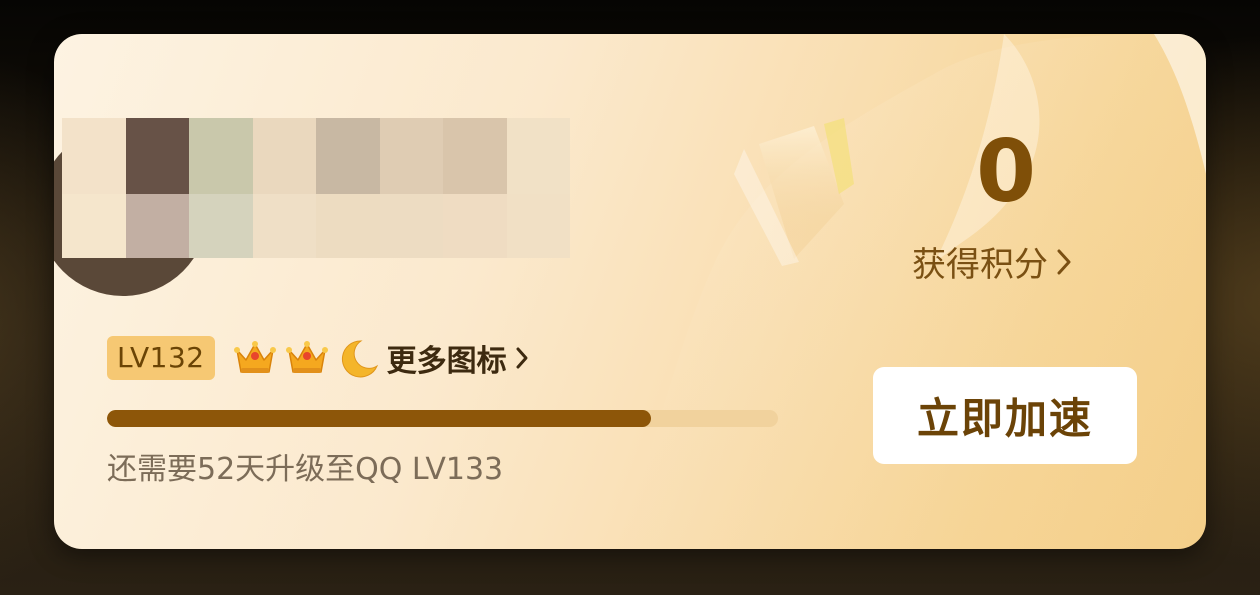  I want to click on points-link: 获得积分, so click(992, 261).